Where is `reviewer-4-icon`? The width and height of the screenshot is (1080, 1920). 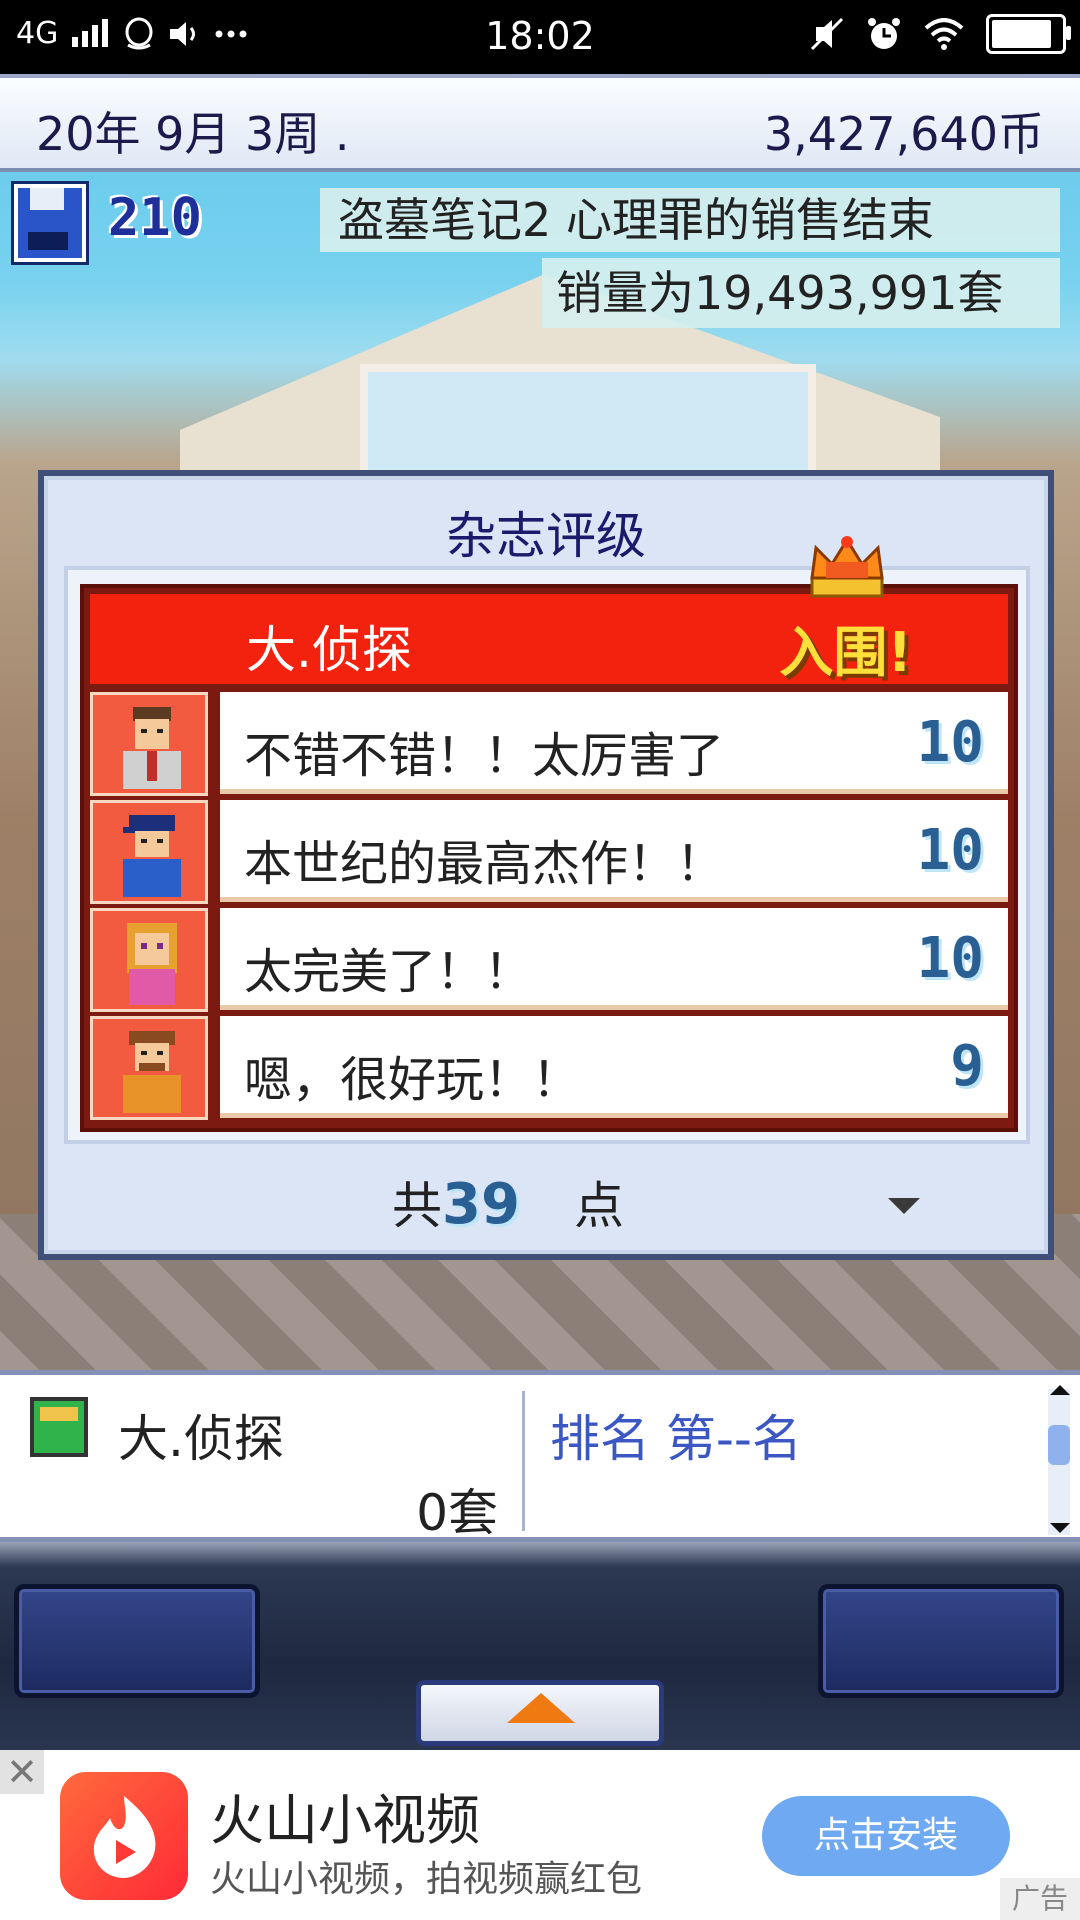
reviewer-4-icon is located at coordinates (149, 1068).